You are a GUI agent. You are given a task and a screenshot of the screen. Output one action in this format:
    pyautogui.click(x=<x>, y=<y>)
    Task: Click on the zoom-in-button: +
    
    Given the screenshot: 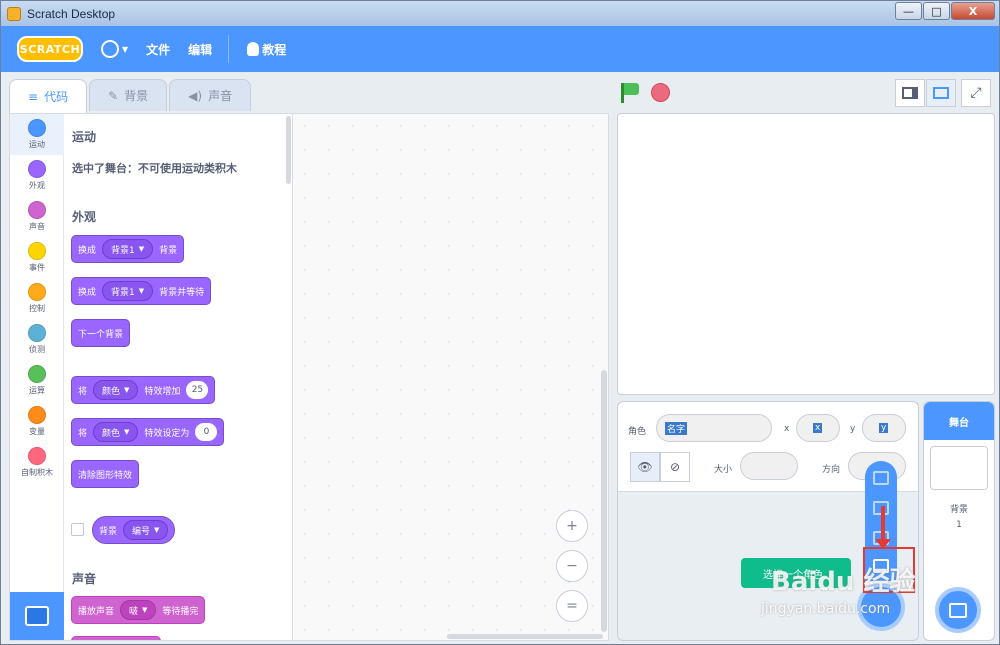 What is the action you would take?
    pyautogui.click(x=572, y=526)
    